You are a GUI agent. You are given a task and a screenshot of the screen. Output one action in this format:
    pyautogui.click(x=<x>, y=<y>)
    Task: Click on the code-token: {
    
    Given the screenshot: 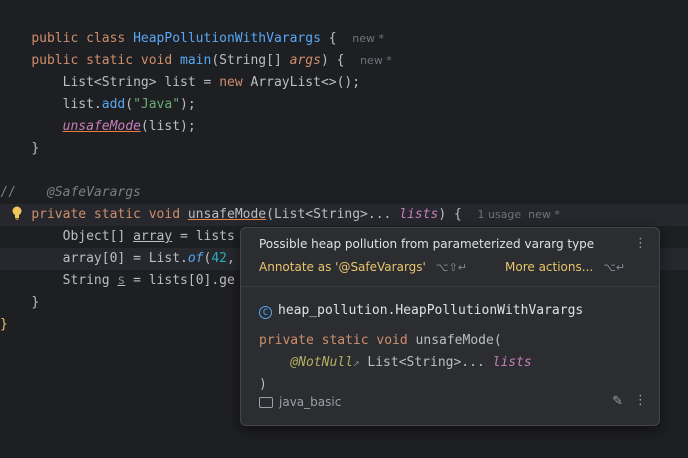 What is the action you would take?
    pyautogui.click(x=328, y=38)
    